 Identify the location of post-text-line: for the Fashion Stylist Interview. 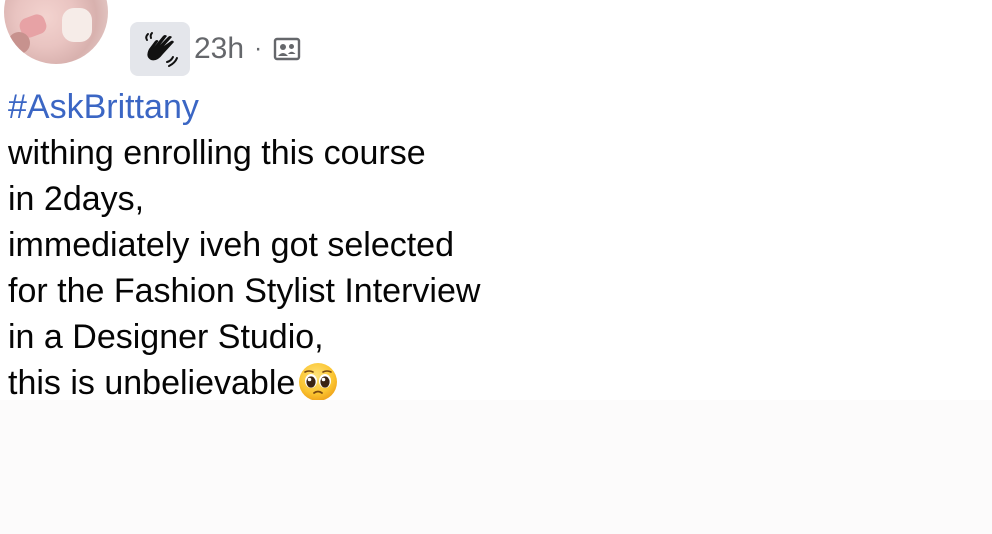
(244, 291).